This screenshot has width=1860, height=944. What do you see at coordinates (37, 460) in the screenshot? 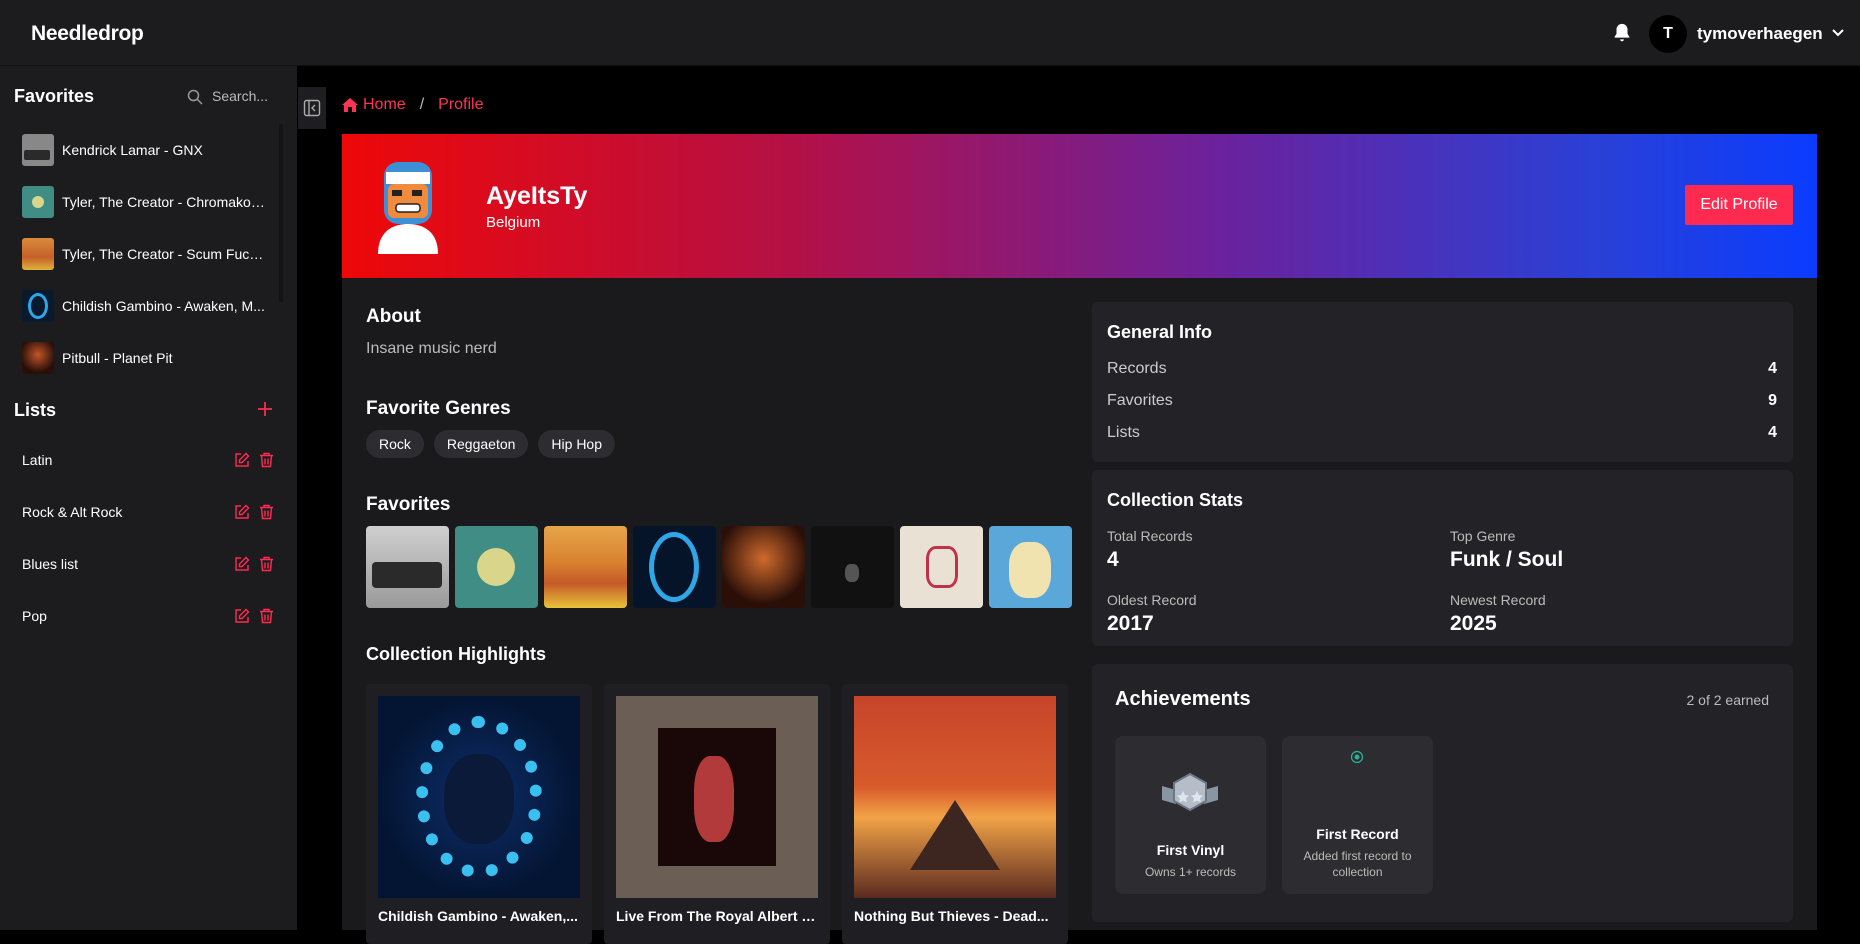
I see `list-label: Latin` at bounding box center [37, 460].